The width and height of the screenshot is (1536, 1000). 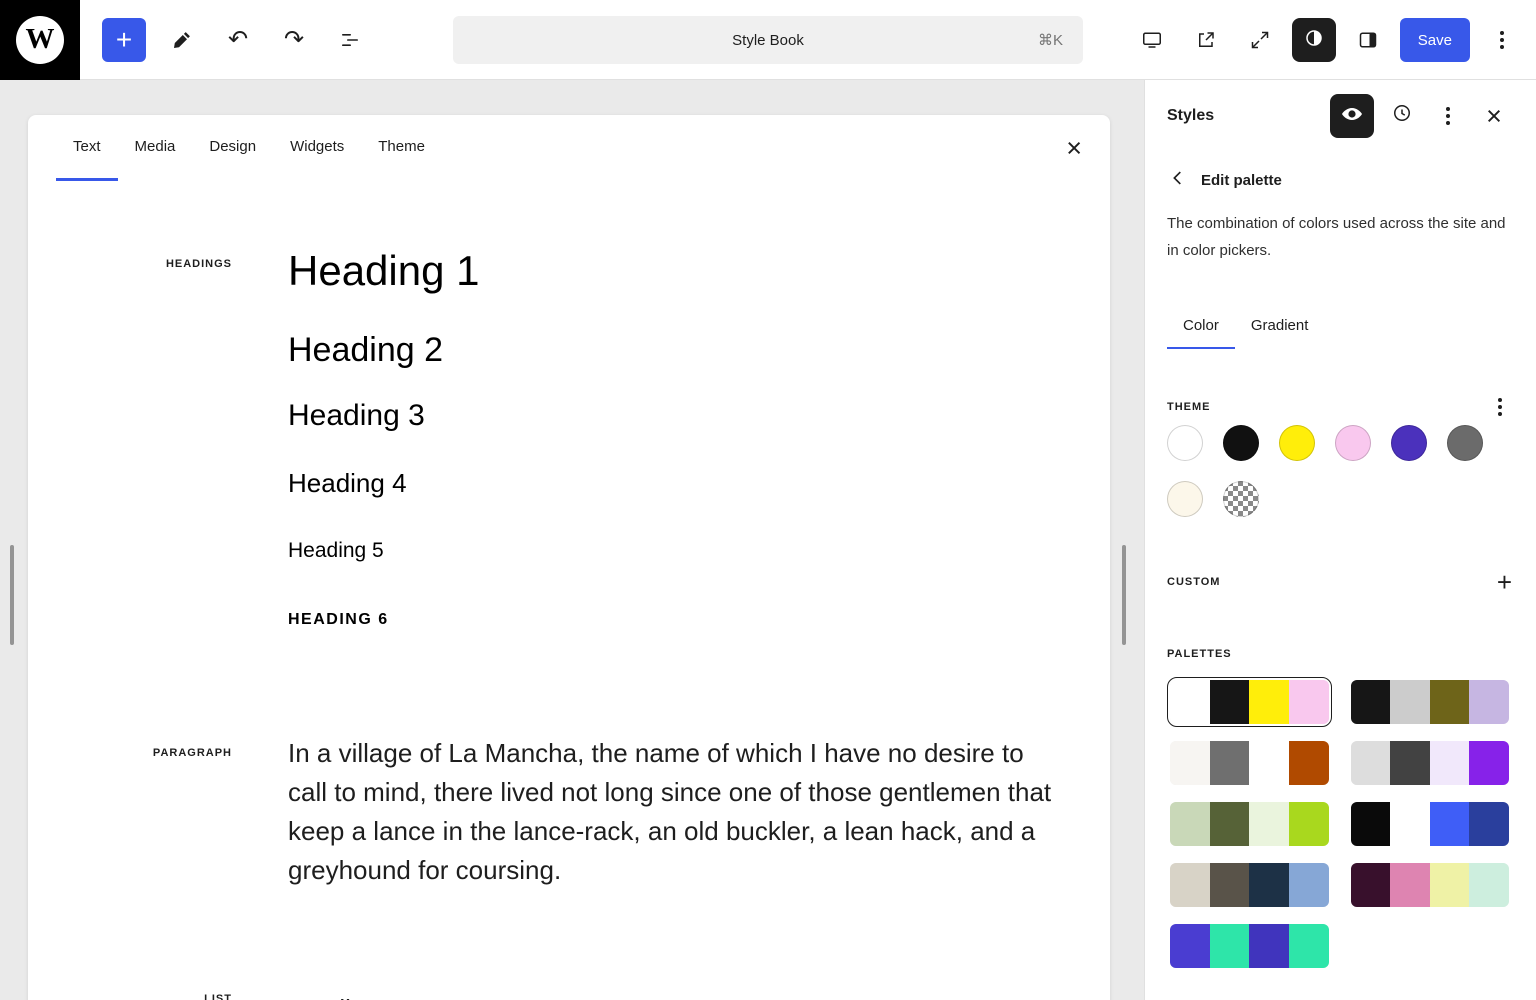 What do you see at coordinates (192, 753) in the screenshot?
I see `paragraph-label: PARAGRAPH` at bounding box center [192, 753].